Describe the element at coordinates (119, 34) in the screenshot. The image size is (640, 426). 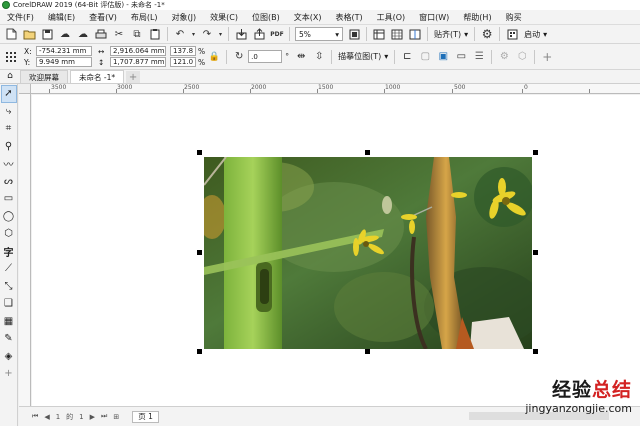
I see `cut-icon: ✂` at that location.